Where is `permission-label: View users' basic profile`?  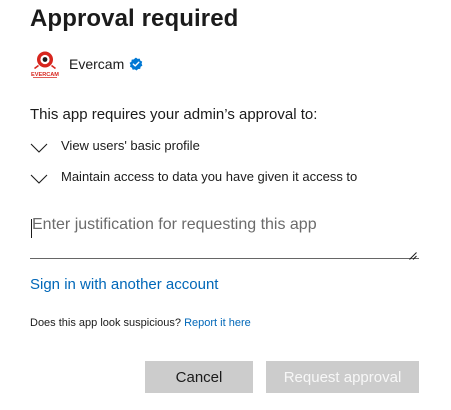
permission-label: View users' basic profile is located at coordinates (130, 145).